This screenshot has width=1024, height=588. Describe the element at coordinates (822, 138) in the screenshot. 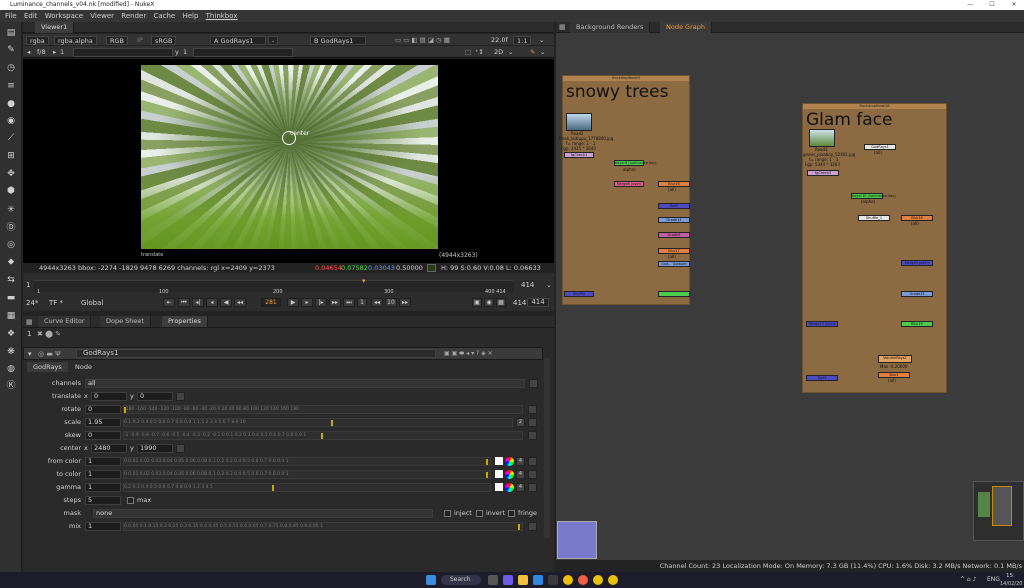

I see `read3-thumbnail` at that location.